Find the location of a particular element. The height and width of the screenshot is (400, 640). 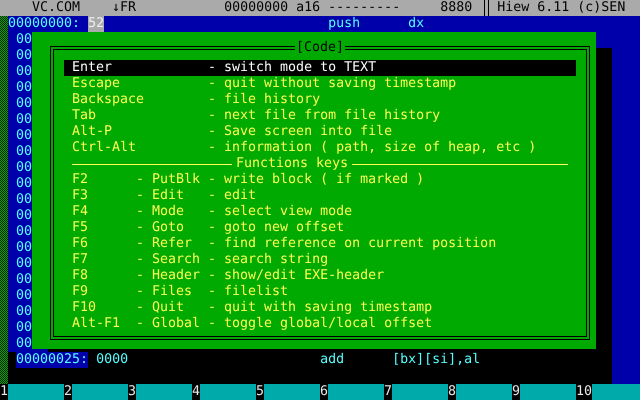

function-key: 7 is located at coordinates (416, 392).